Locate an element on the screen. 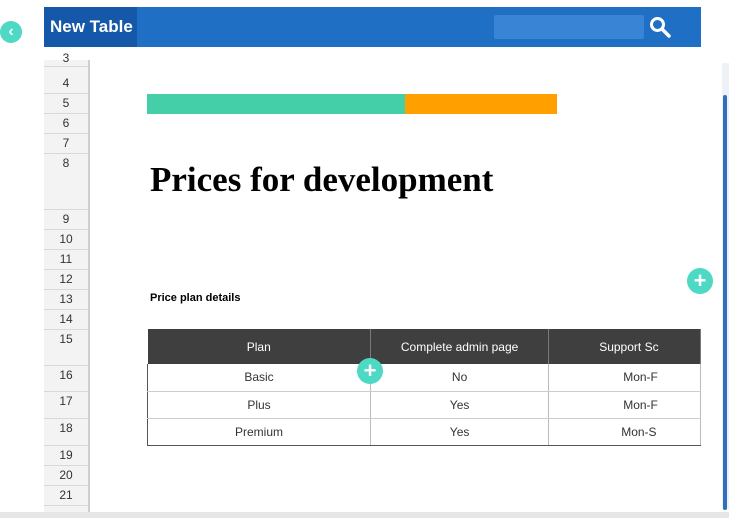  row-number: 16 is located at coordinates (66, 379).